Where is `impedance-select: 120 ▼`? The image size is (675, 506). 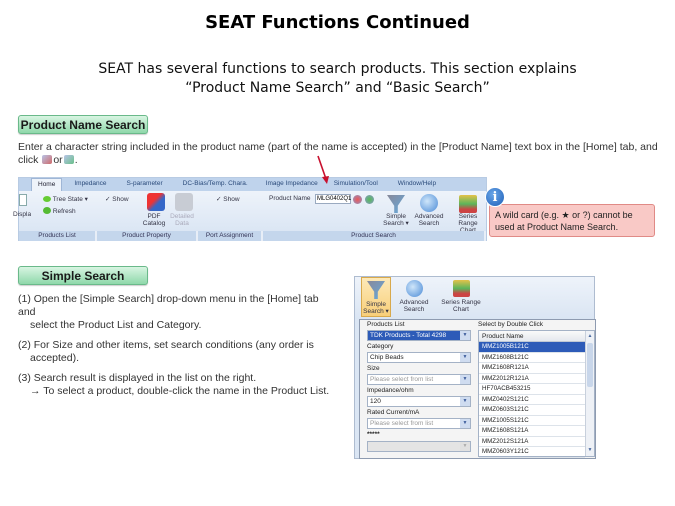
impedance-select: 120 ▼ is located at coordinates (419, 401).